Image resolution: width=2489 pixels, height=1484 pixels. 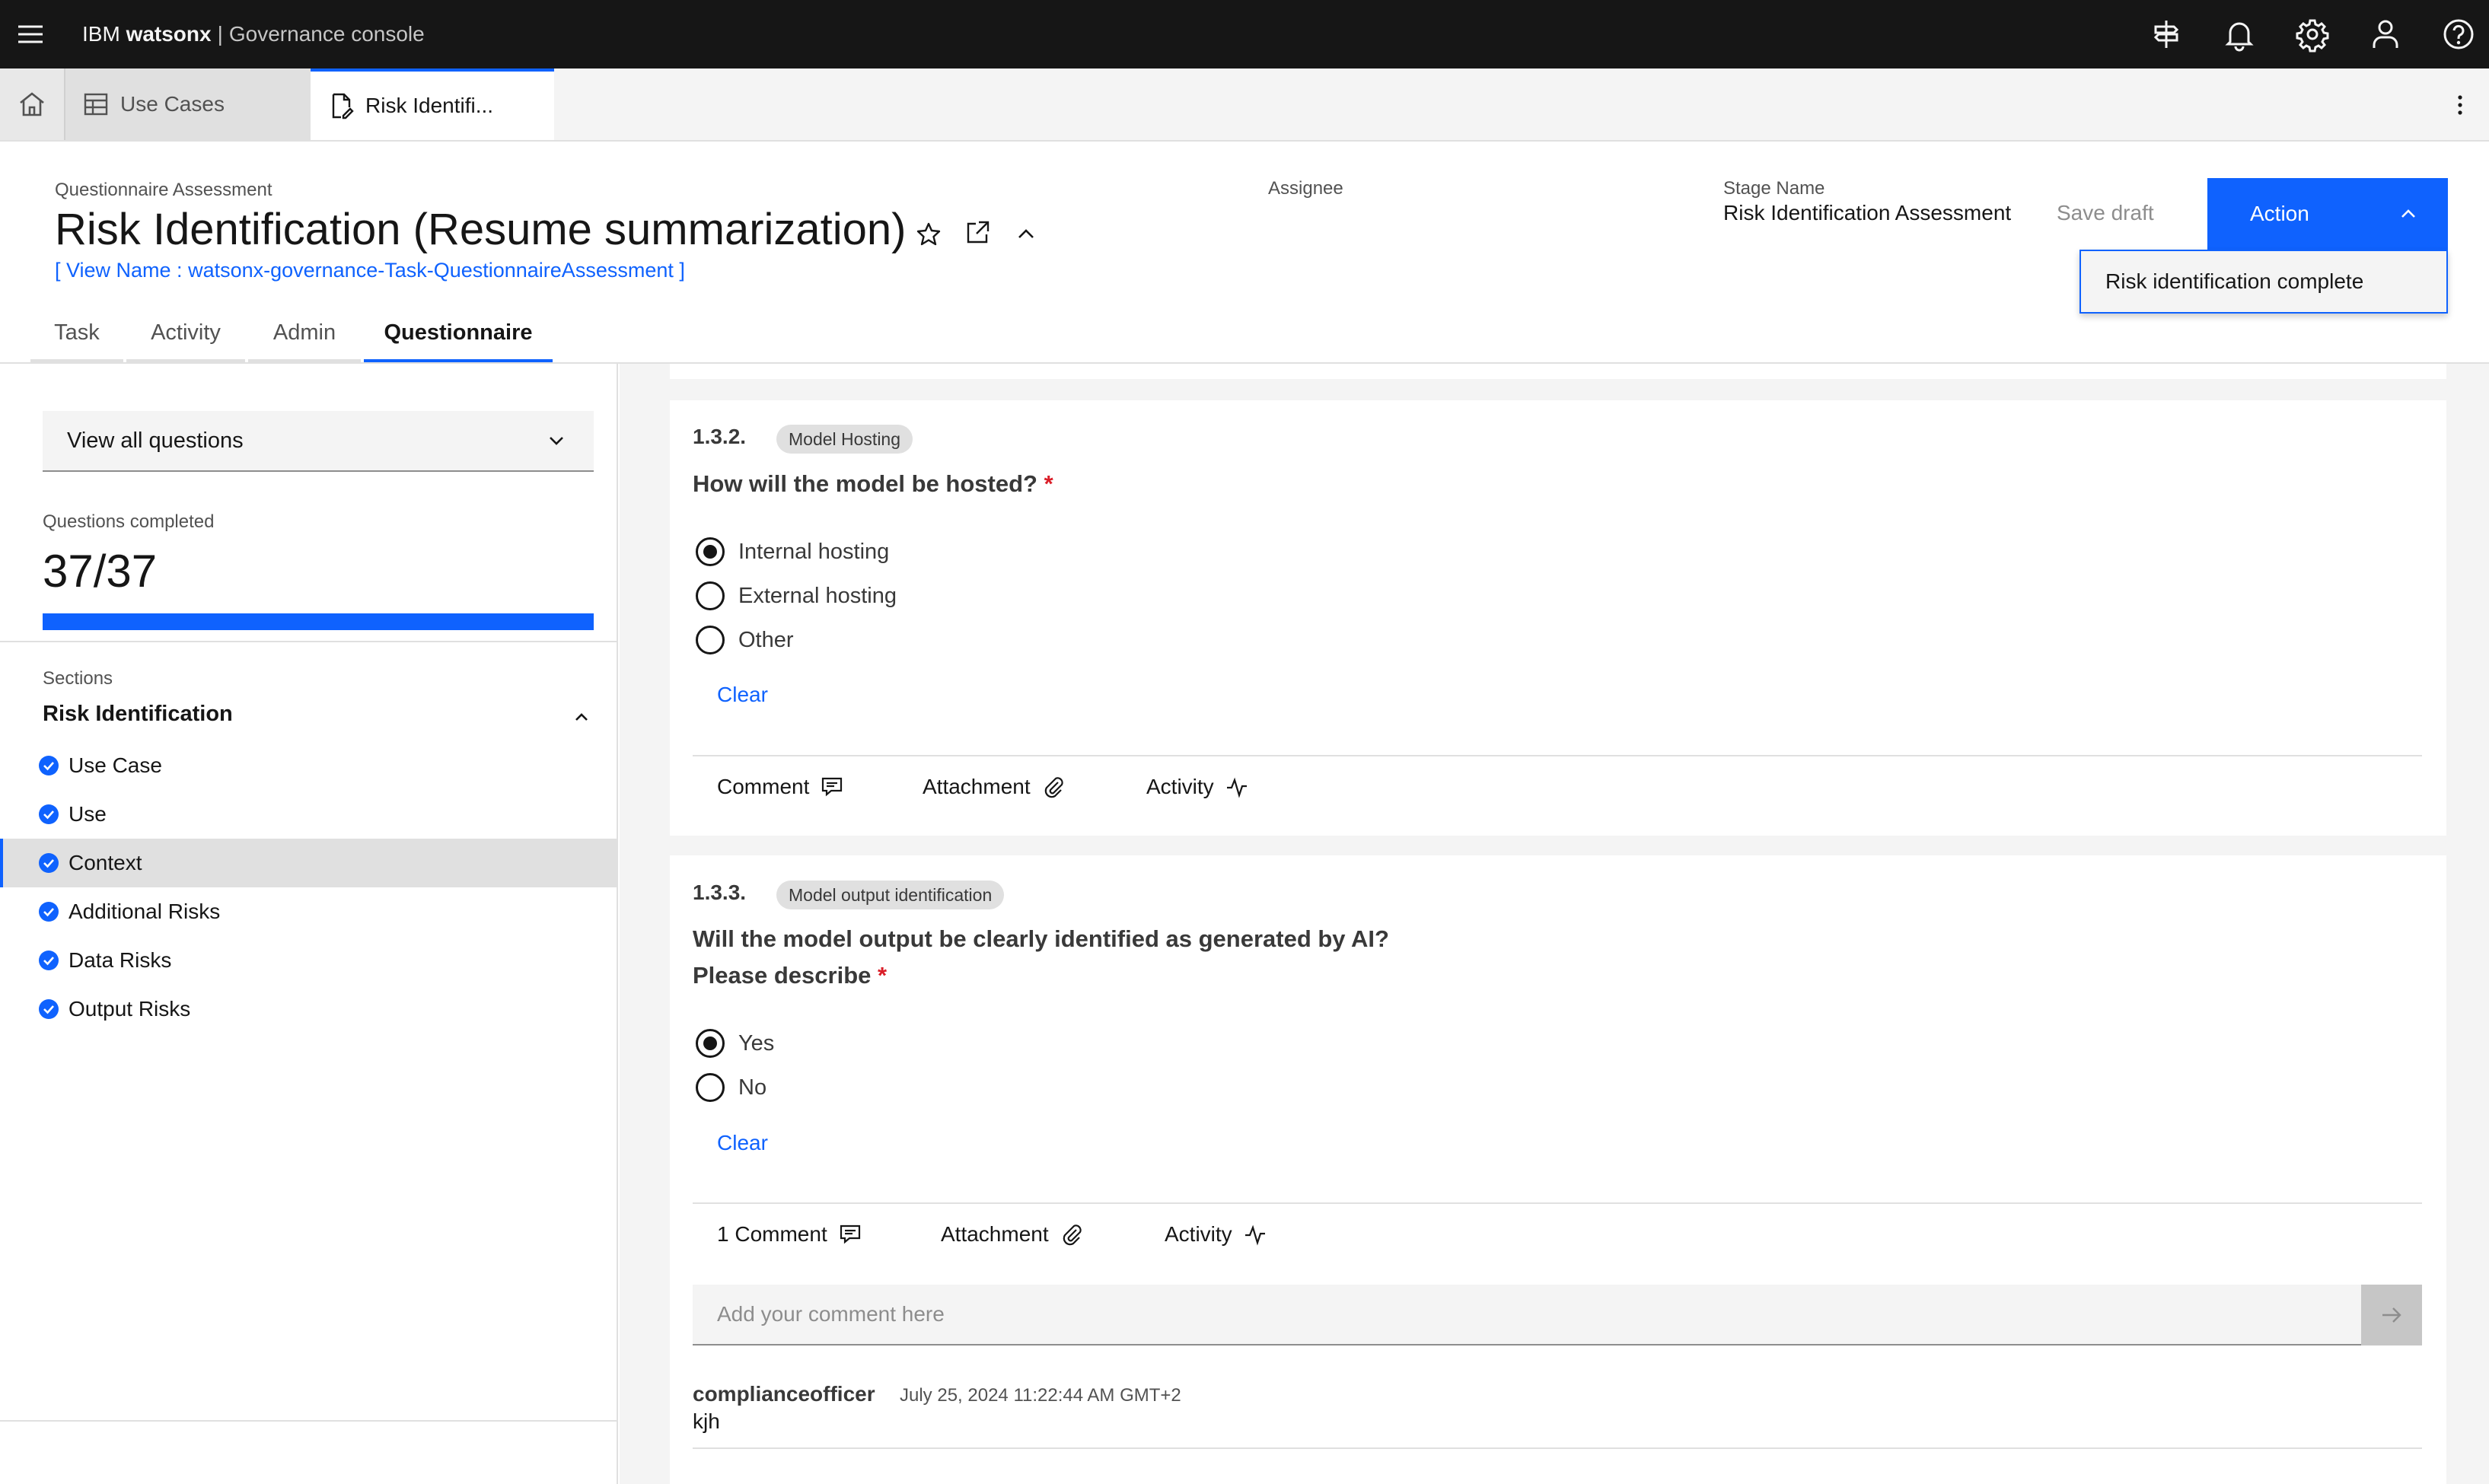 What do you see at coordinates (304, 334) in the screenshot?
I see `tab-admin: Admin` at bounding box center [304, 334].